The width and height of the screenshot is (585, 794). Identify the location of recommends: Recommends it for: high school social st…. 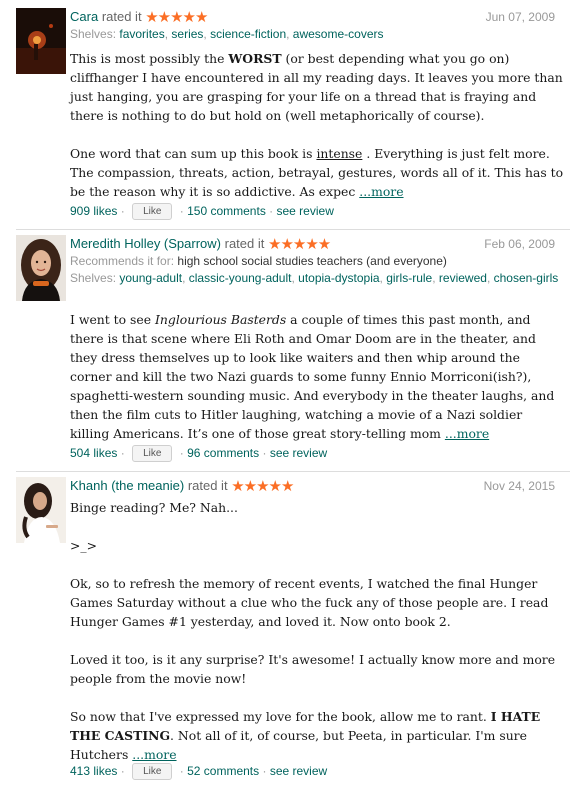
(315, 261).